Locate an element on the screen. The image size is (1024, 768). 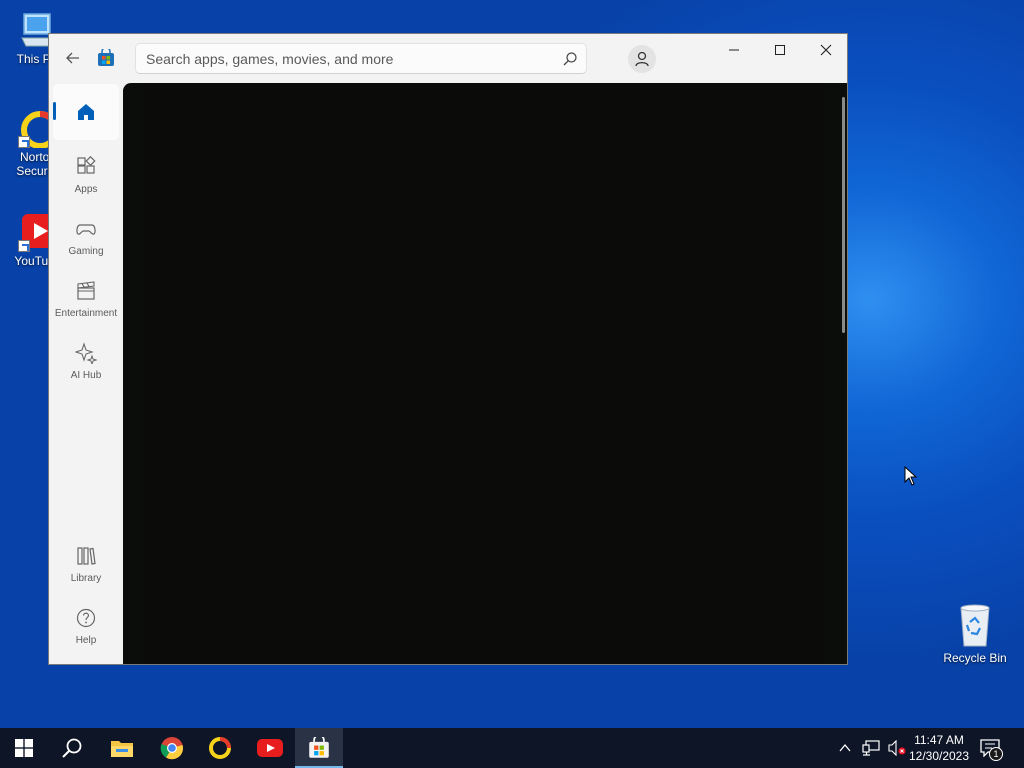
nav-item-label: Help is located at coordinates (86, 640).